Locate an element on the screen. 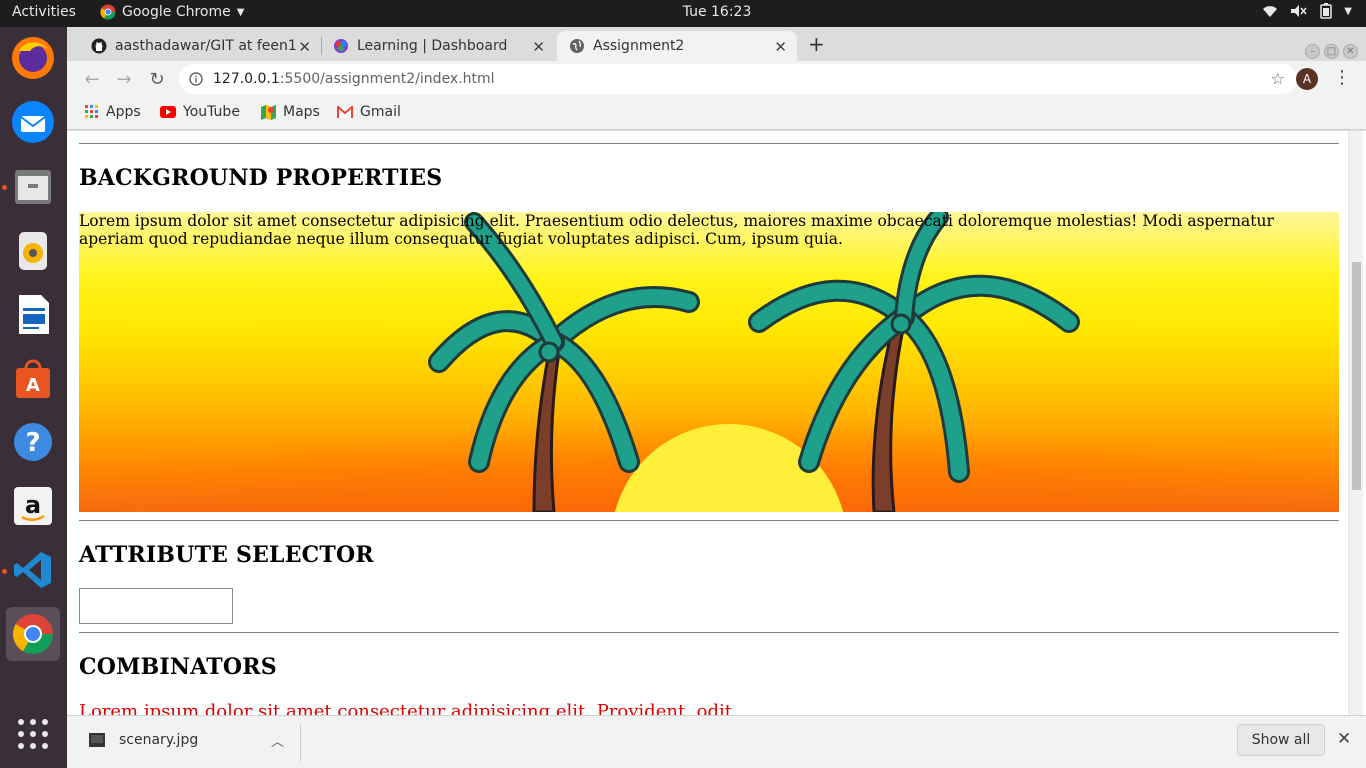  bookmark-star-icon: ☆ is located at coordinates (1278, 78).